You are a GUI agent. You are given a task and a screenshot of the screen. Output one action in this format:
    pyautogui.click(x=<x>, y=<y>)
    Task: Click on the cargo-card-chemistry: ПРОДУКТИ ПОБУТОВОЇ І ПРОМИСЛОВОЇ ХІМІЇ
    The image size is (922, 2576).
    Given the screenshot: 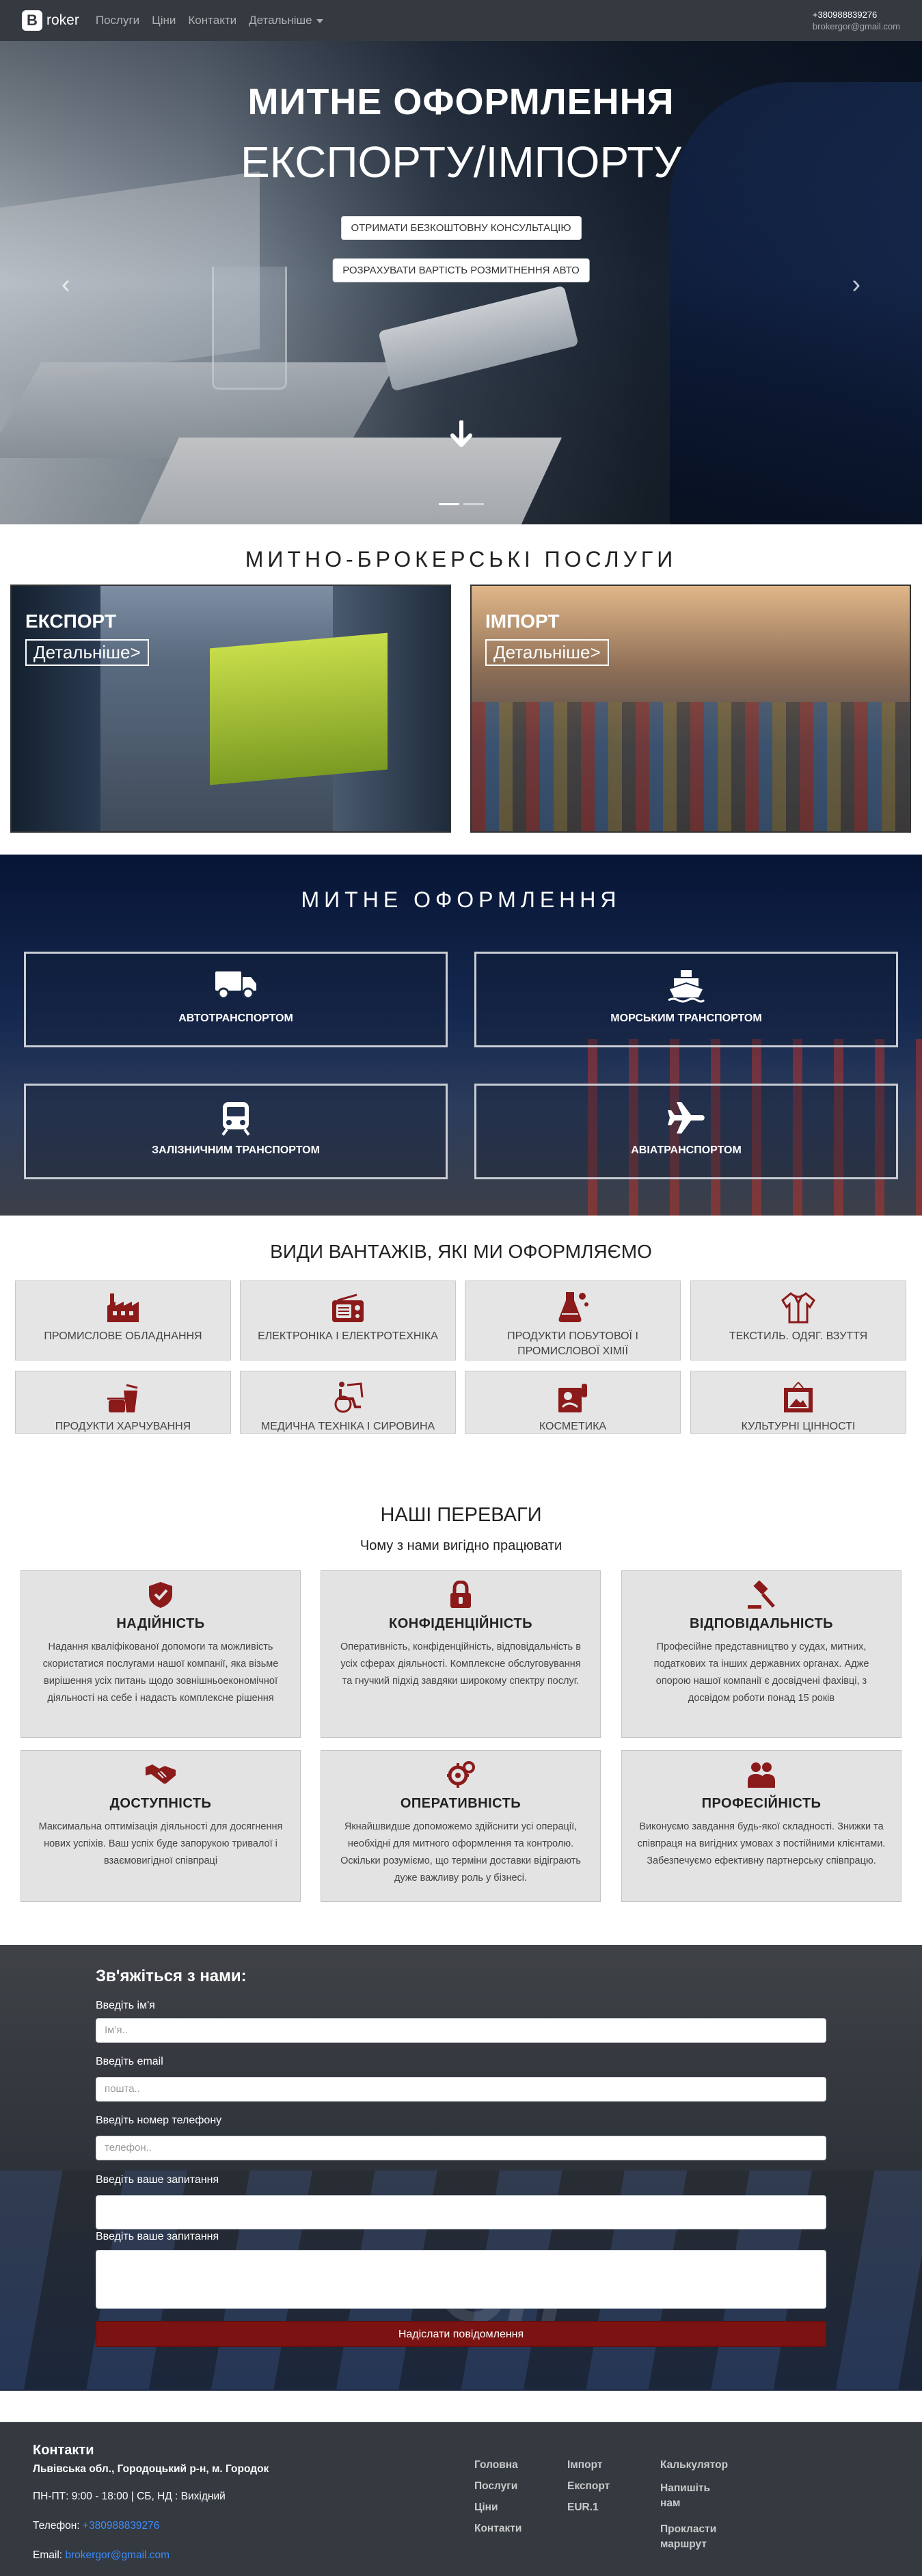 What is the action you would take?
    pyautogui.click(x=573, y=1320)
    